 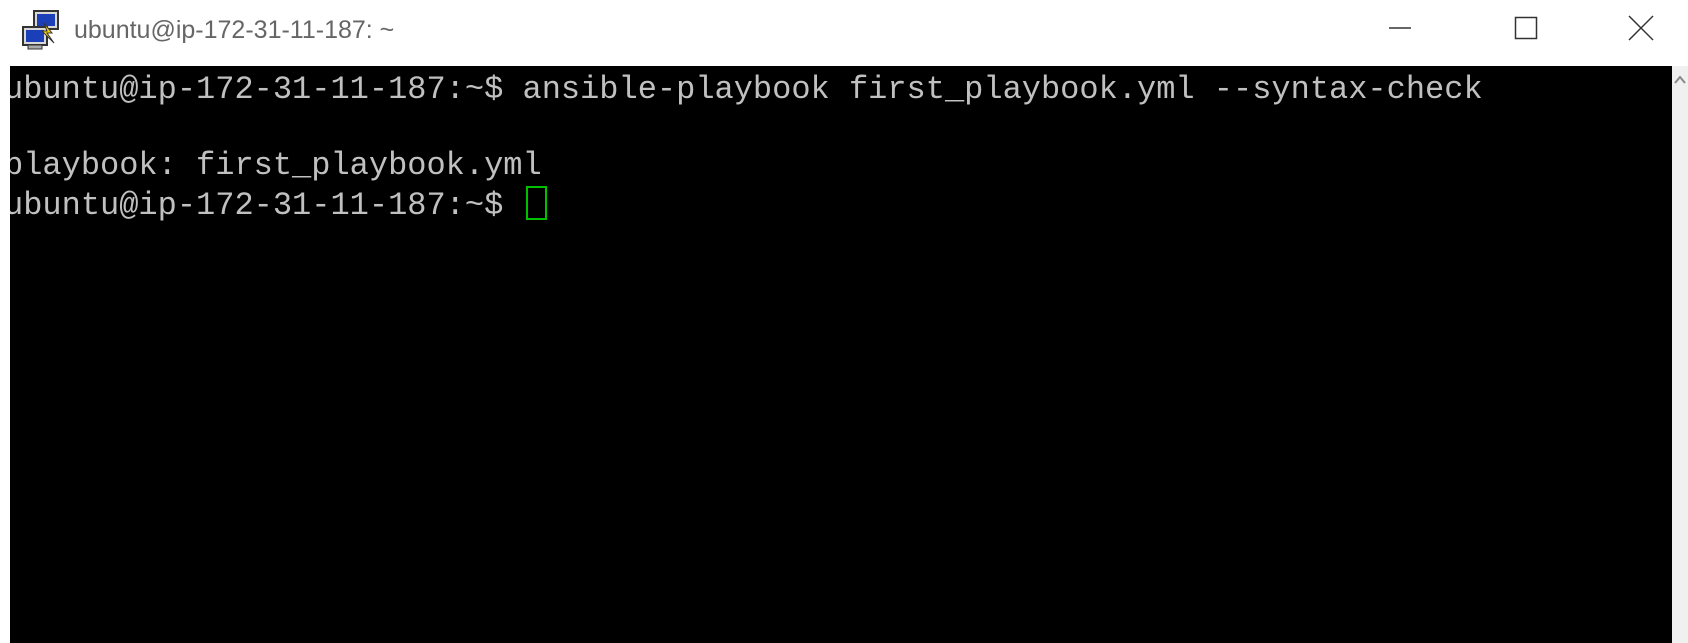 I want to click on window-border, so click(x=5, y=354).